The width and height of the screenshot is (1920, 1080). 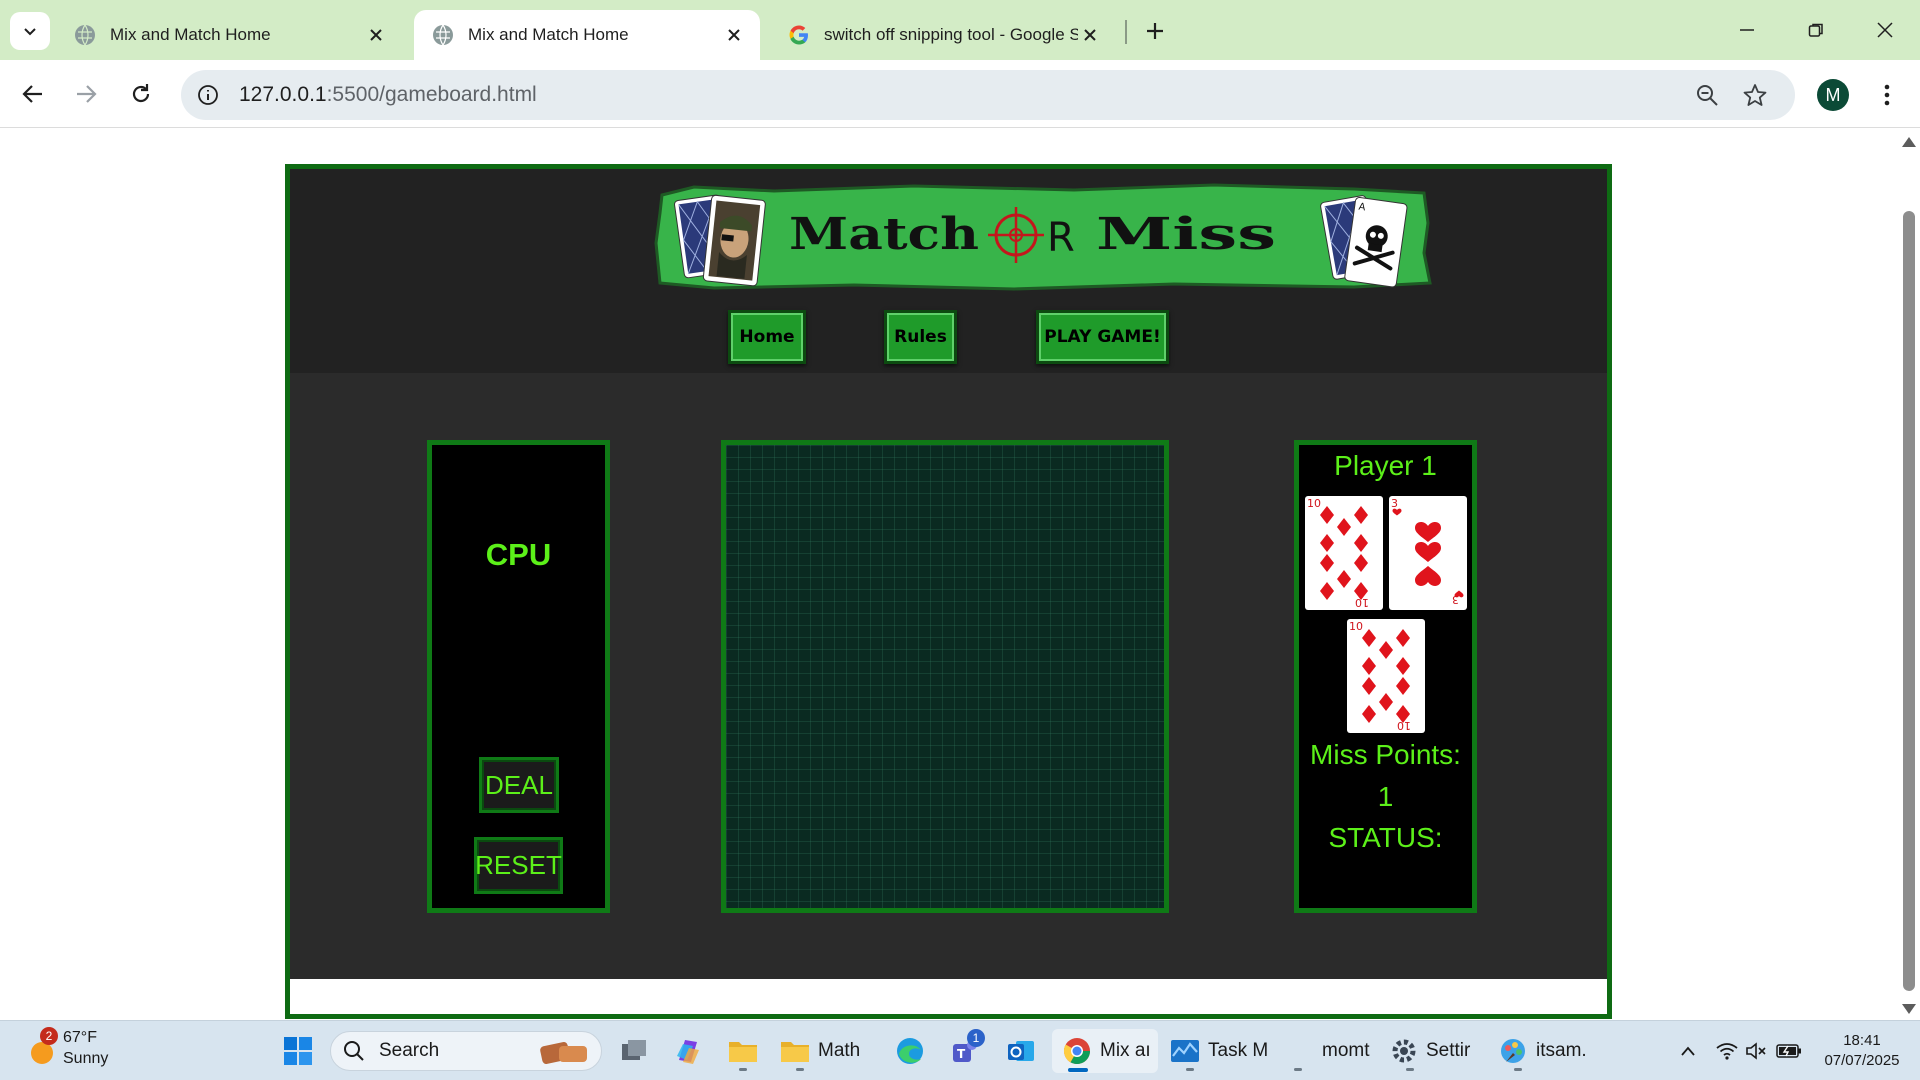 What do you see at coordinates (910, 1051) in the screenshot?
I see `edge-button` at bounding box center [910, 1051].